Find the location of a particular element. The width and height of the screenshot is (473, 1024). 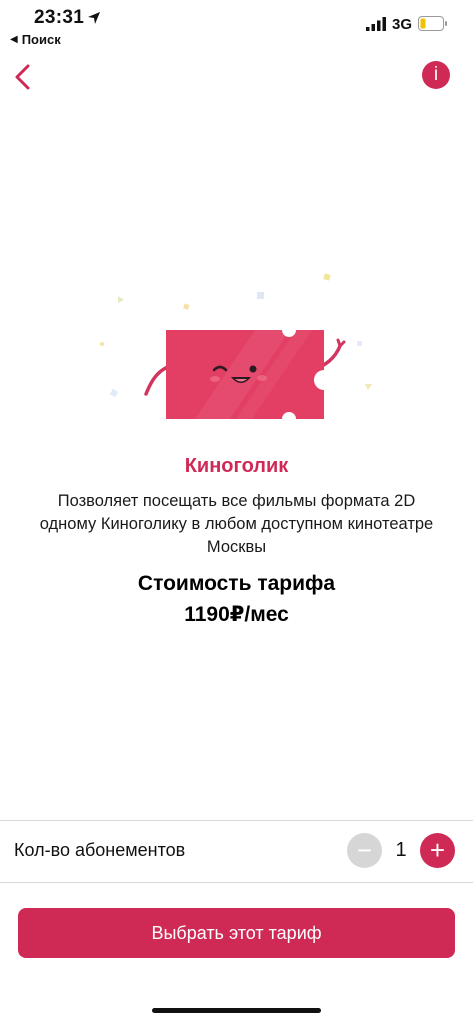

price-label: Стоимость тарифа is located at coordinates (236, 583).